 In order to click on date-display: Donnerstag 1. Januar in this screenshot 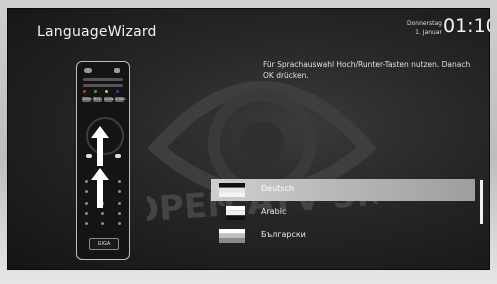, I will do `click(418, 28)`.